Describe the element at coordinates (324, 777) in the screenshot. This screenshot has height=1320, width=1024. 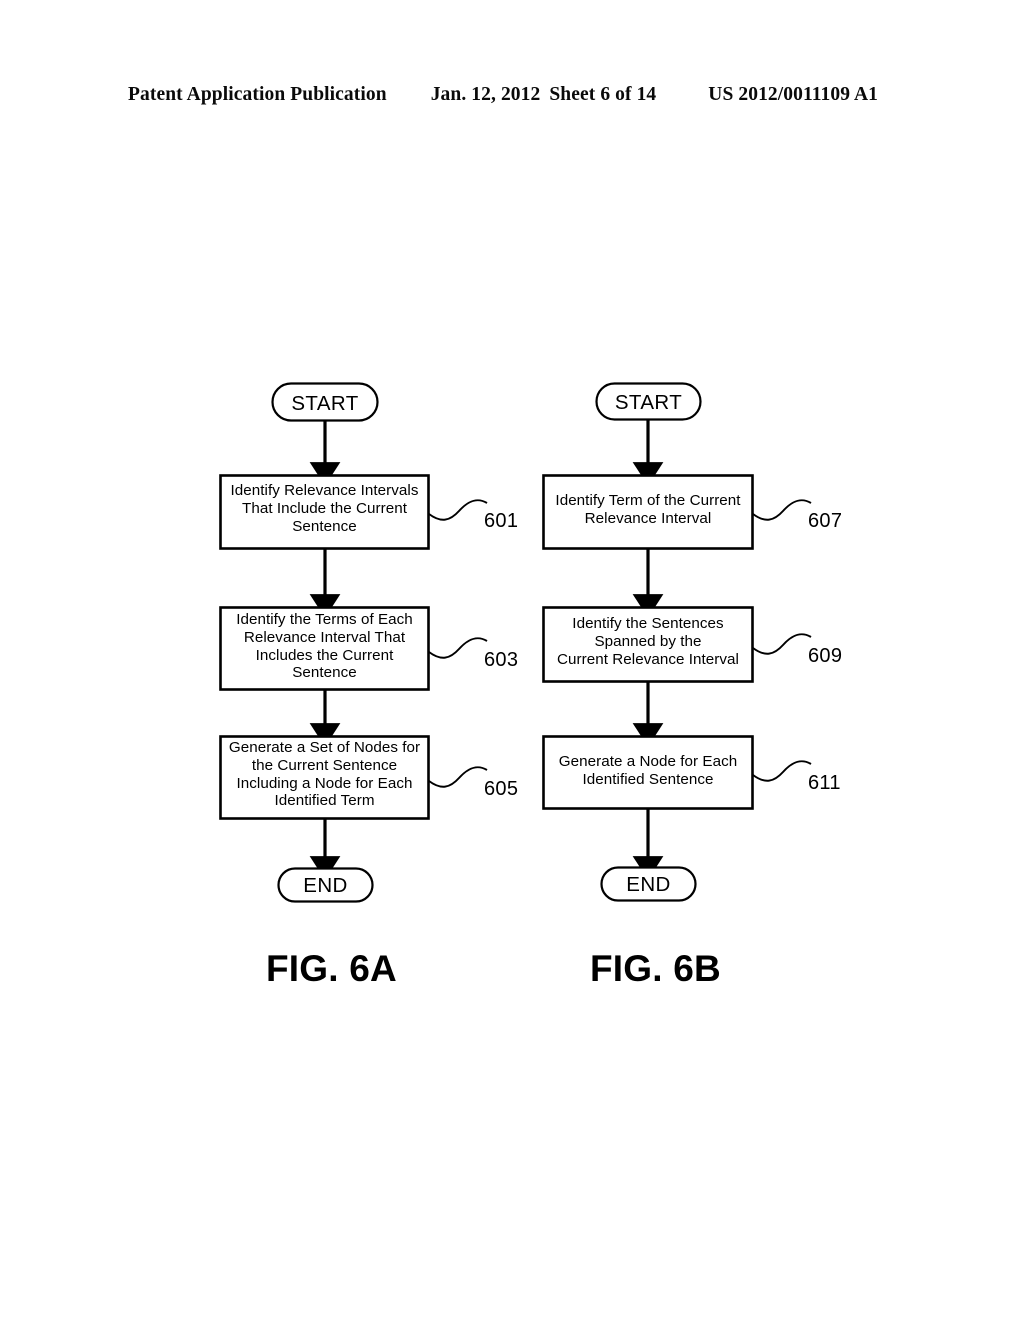
I see `node-605-shape` at that location.